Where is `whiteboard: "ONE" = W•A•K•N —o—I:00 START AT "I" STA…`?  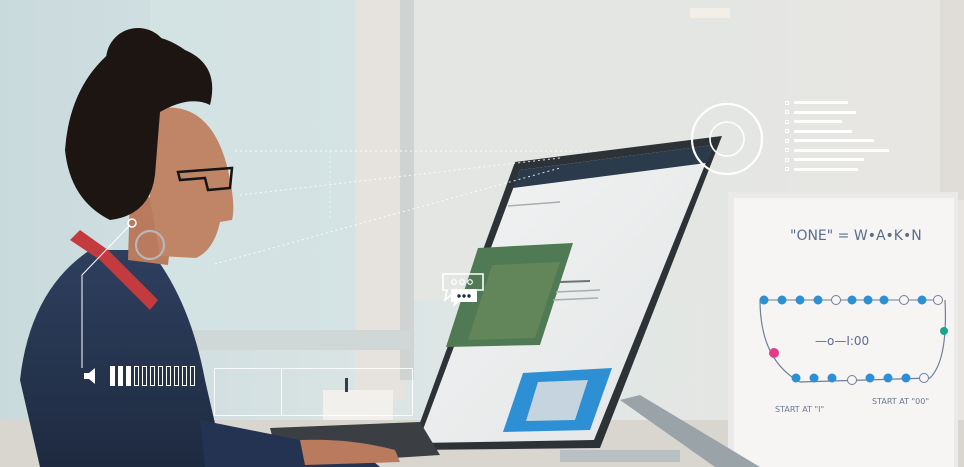
whiteboard: "ONE" = W•A•K•N —o—I:00 START AT "I" STA… is located at coordinates (843, 329).